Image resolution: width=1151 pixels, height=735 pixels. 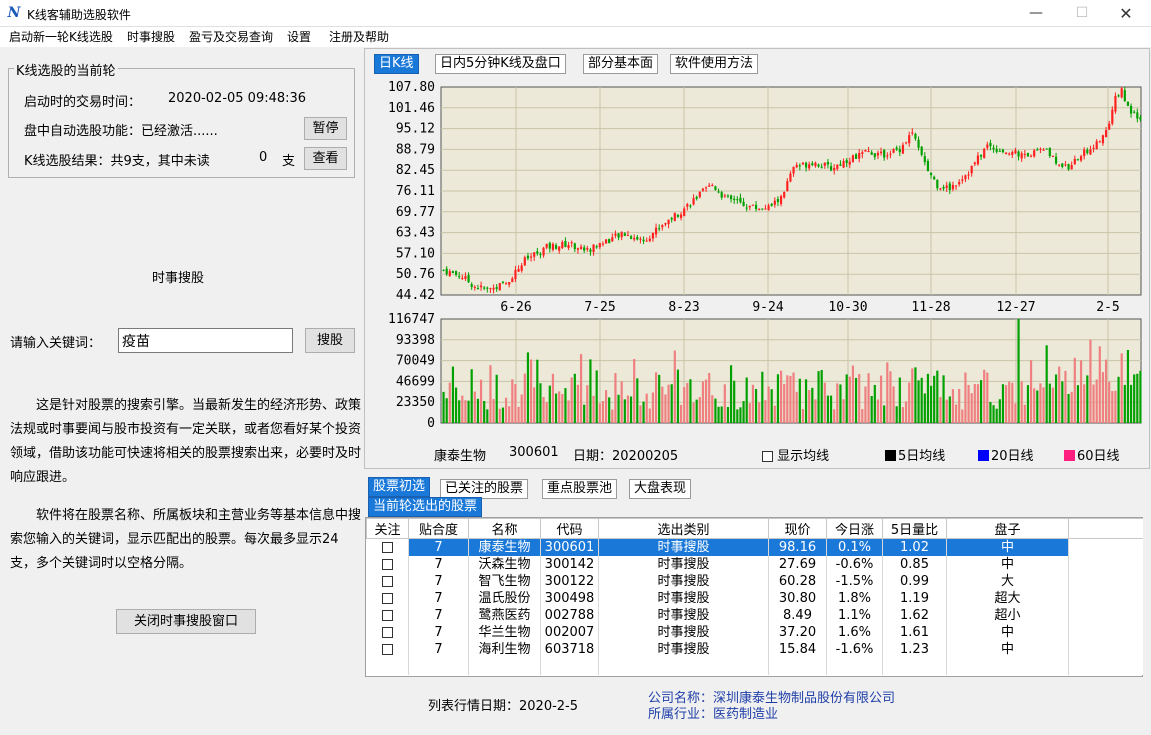 I want to click on close-window-button: ✕, so click(x=1126, y=13).